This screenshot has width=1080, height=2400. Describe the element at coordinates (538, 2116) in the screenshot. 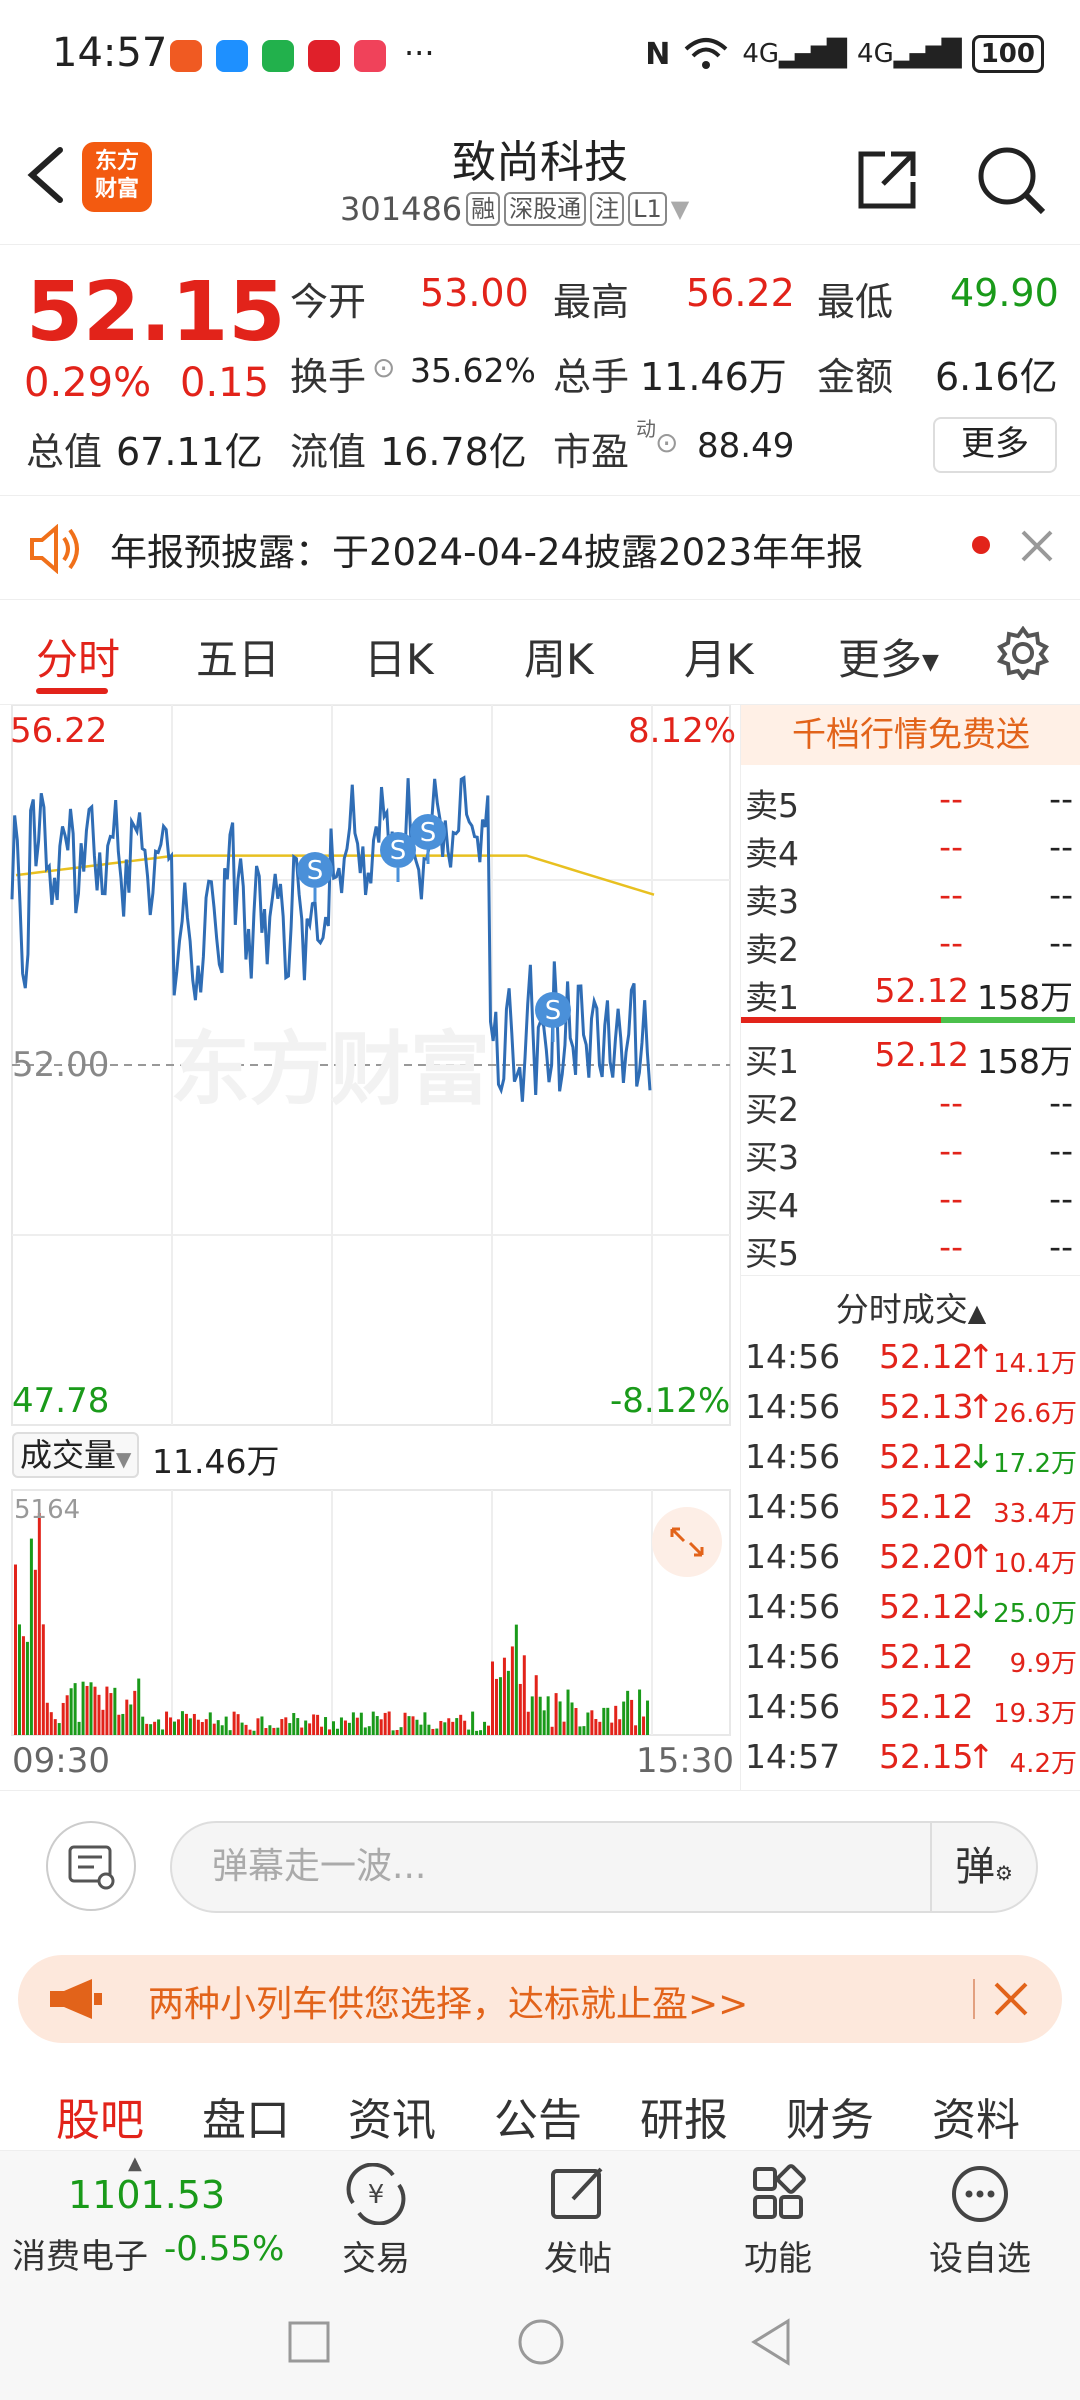

I see `tab-announcements: 公告` at that location.